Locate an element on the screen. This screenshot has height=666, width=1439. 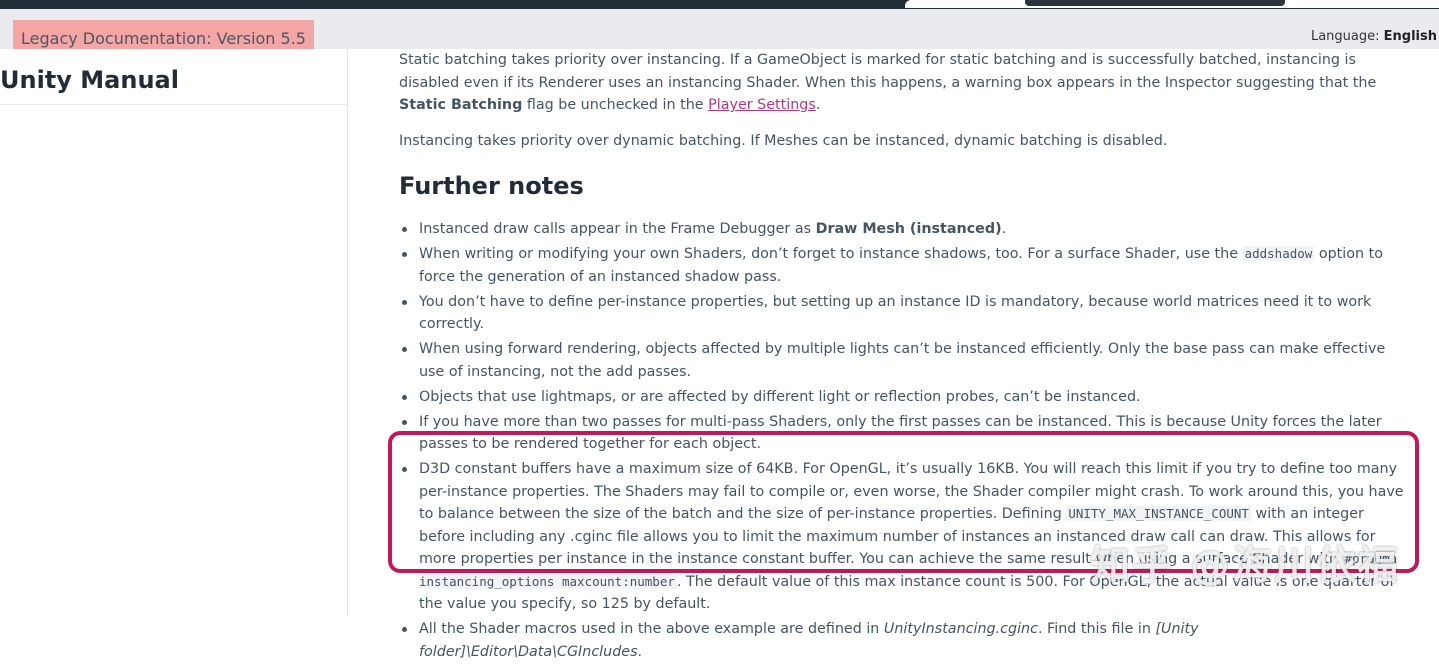
addshadow-code: addshadow is located at coordinates (1278, 253).